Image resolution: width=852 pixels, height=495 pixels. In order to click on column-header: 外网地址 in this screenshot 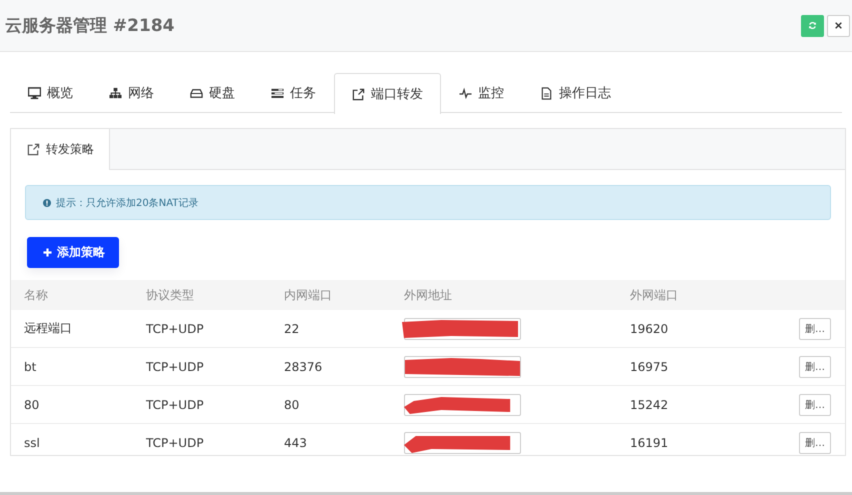, I will do `click(428, 295)`.